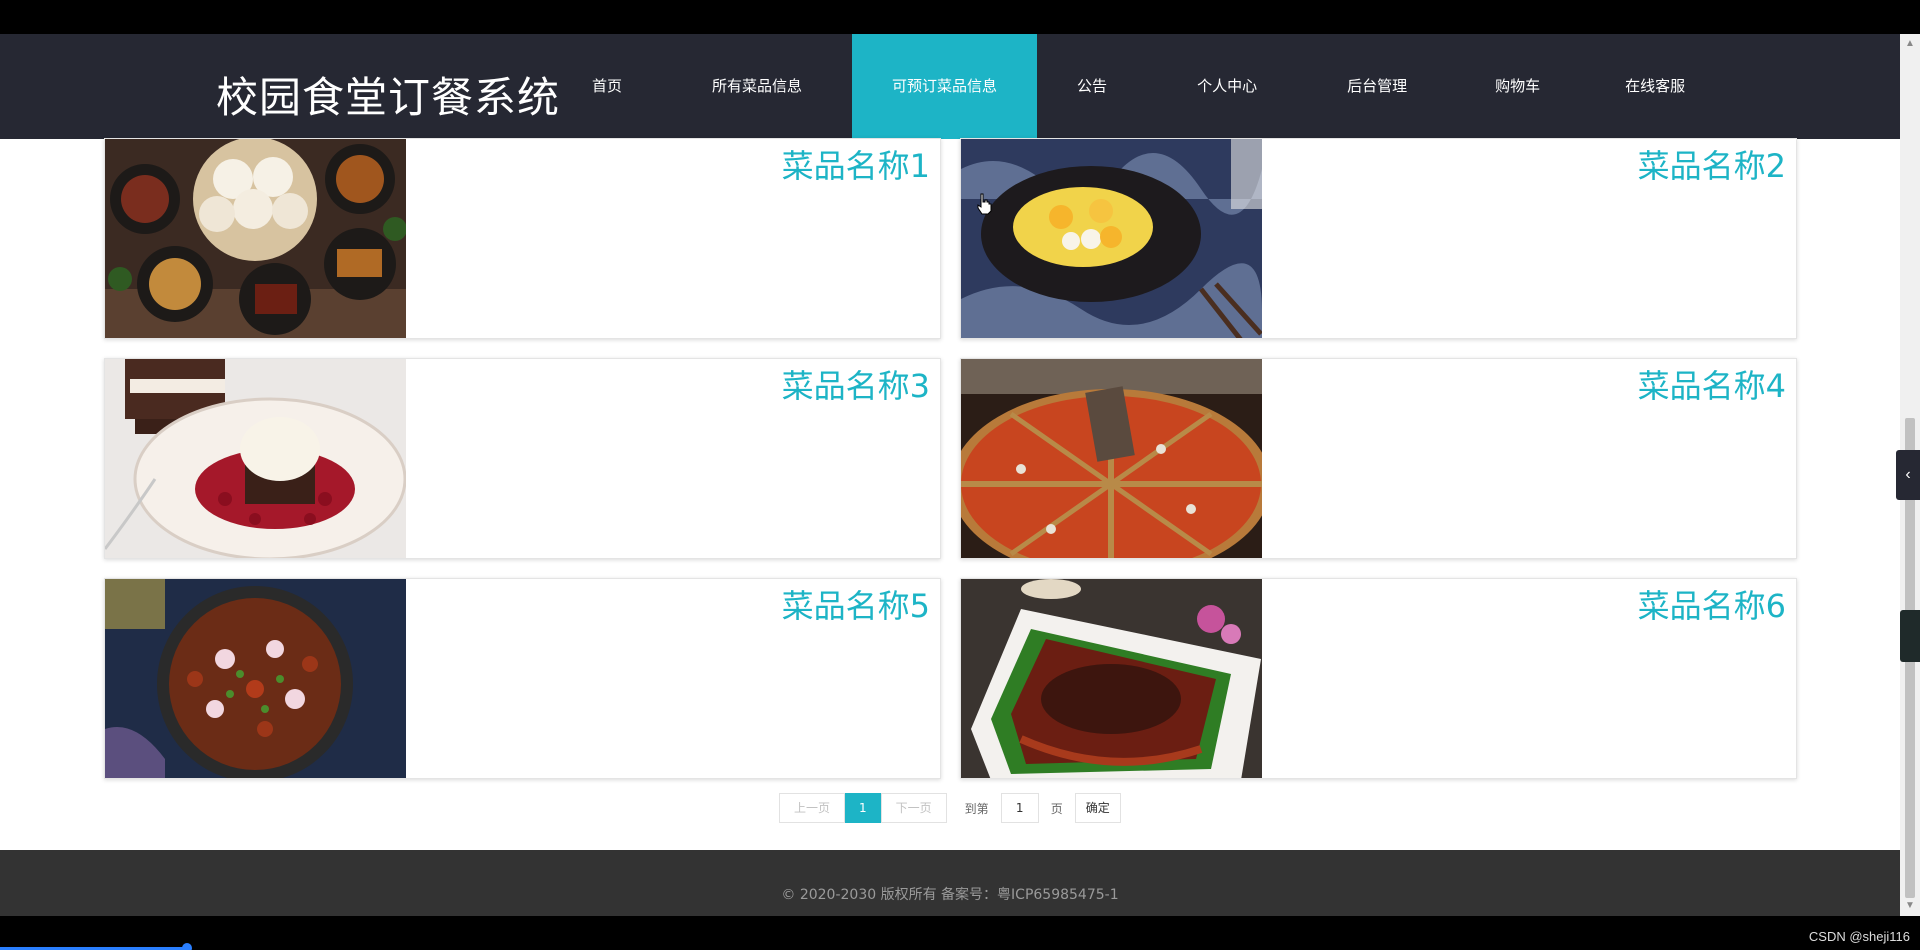  What do you see at coordinates (1056, 808) in the screenshot?
I see `page-unit-label: 页` at bounding box center [1056, 808].